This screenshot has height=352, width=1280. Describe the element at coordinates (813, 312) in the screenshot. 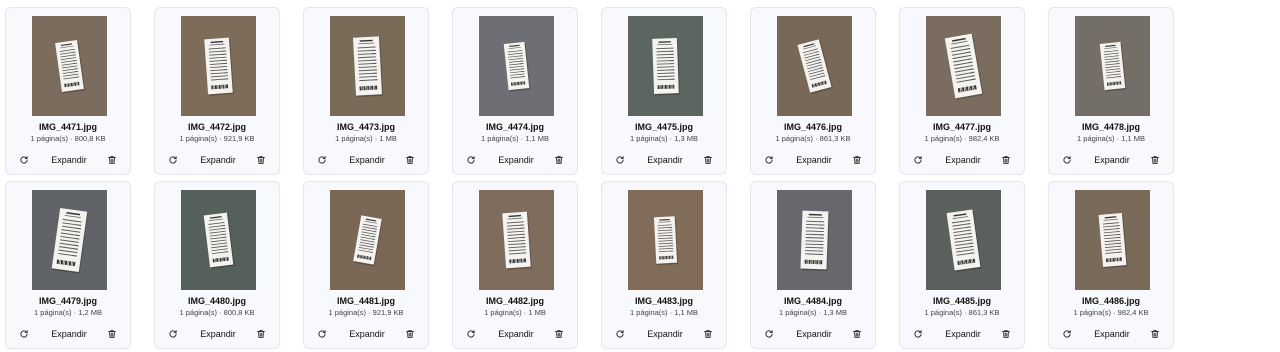

I see `file-meta: 1 página(s) · 1,3 MB` at that location.